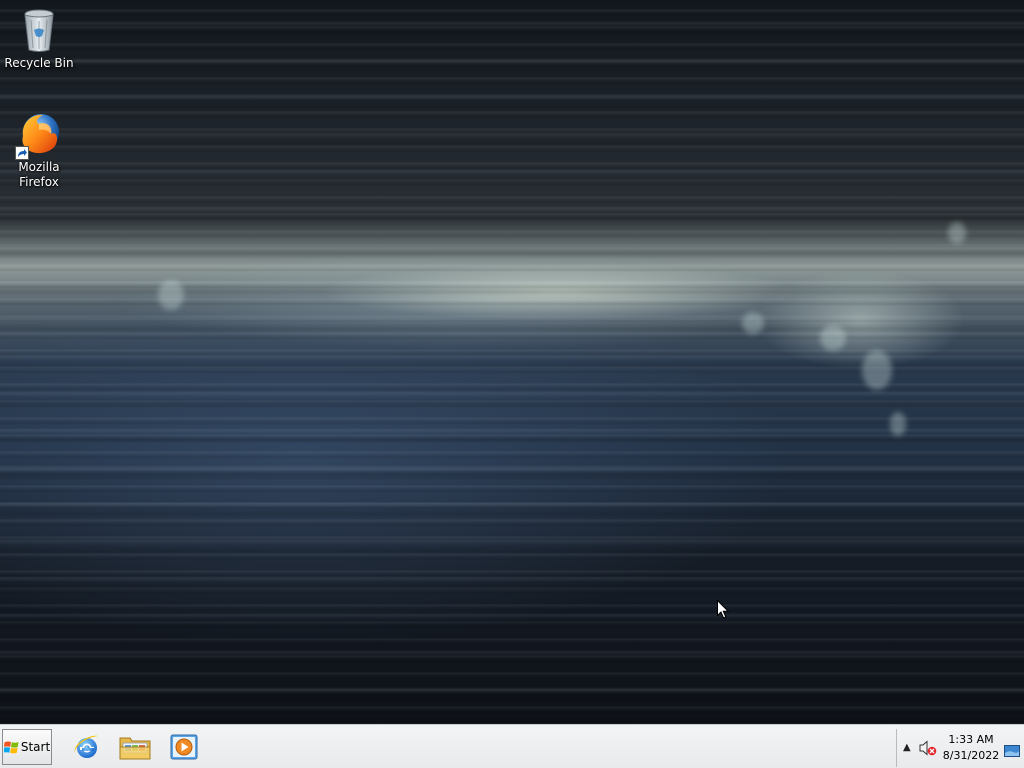 The width and height of the screenshot is (1024, 768). Describe the element at coordinates (22, 153) in the screenshot. I see `shortcut-arrow-icon` at that location.